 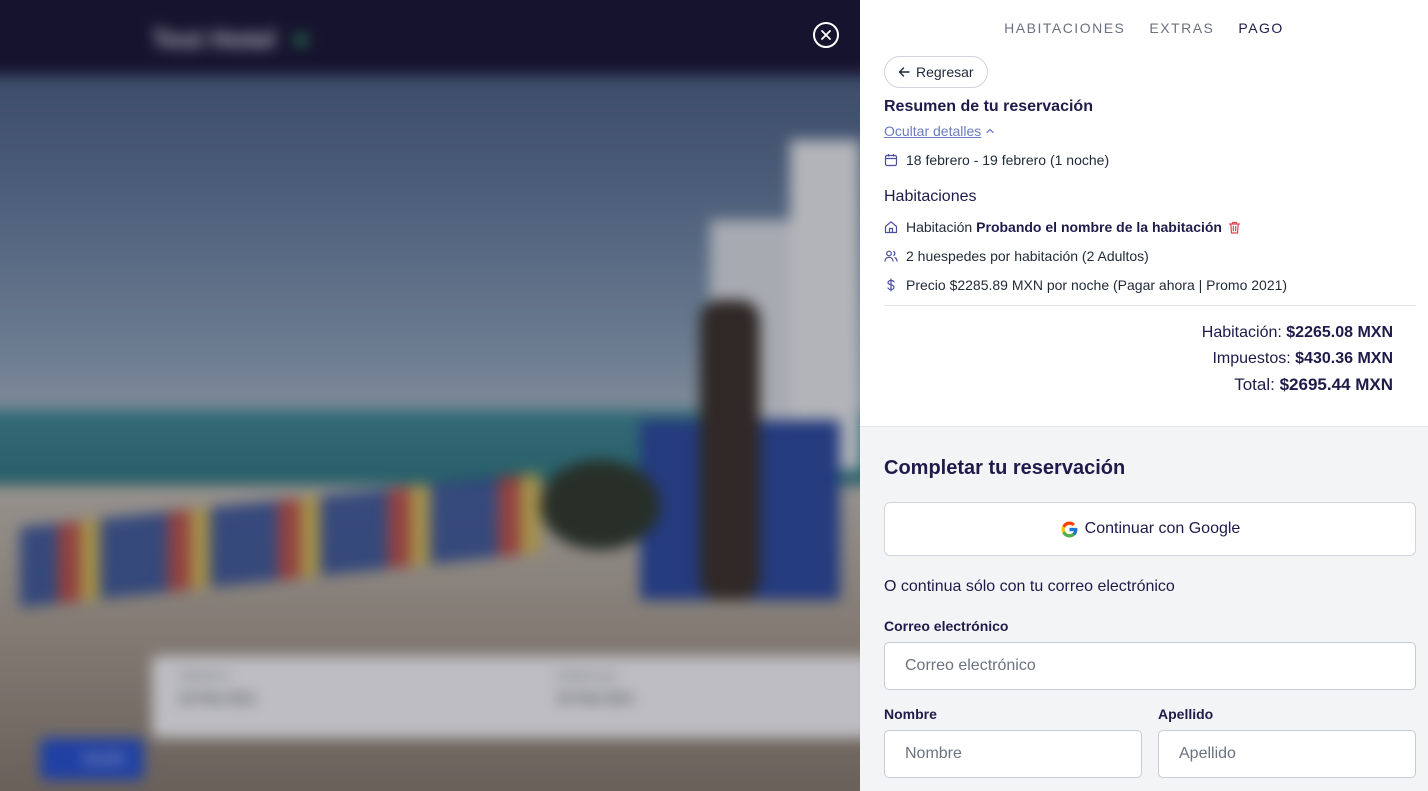 I want to click on taxes-line: Impuestos: $430.36 MXN, so click(x=1297, y=359).